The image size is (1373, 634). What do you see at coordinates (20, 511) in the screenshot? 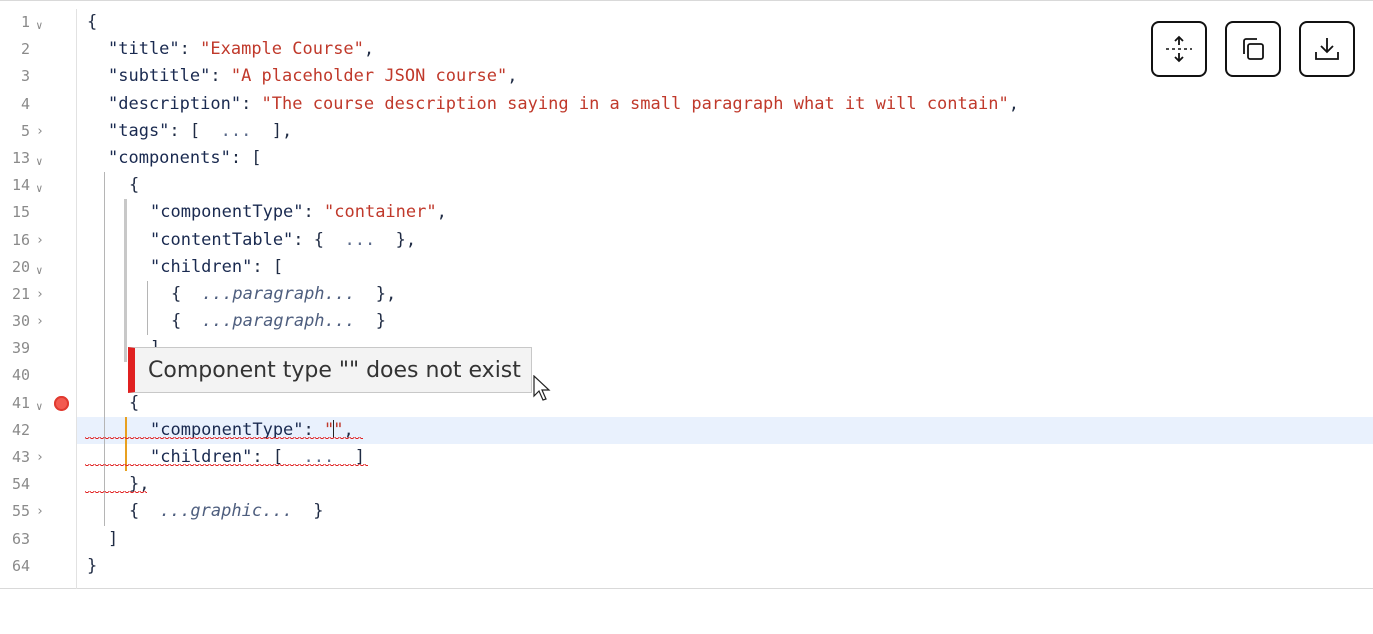
I see `line-number: 55` at bounding box center [20, 511].